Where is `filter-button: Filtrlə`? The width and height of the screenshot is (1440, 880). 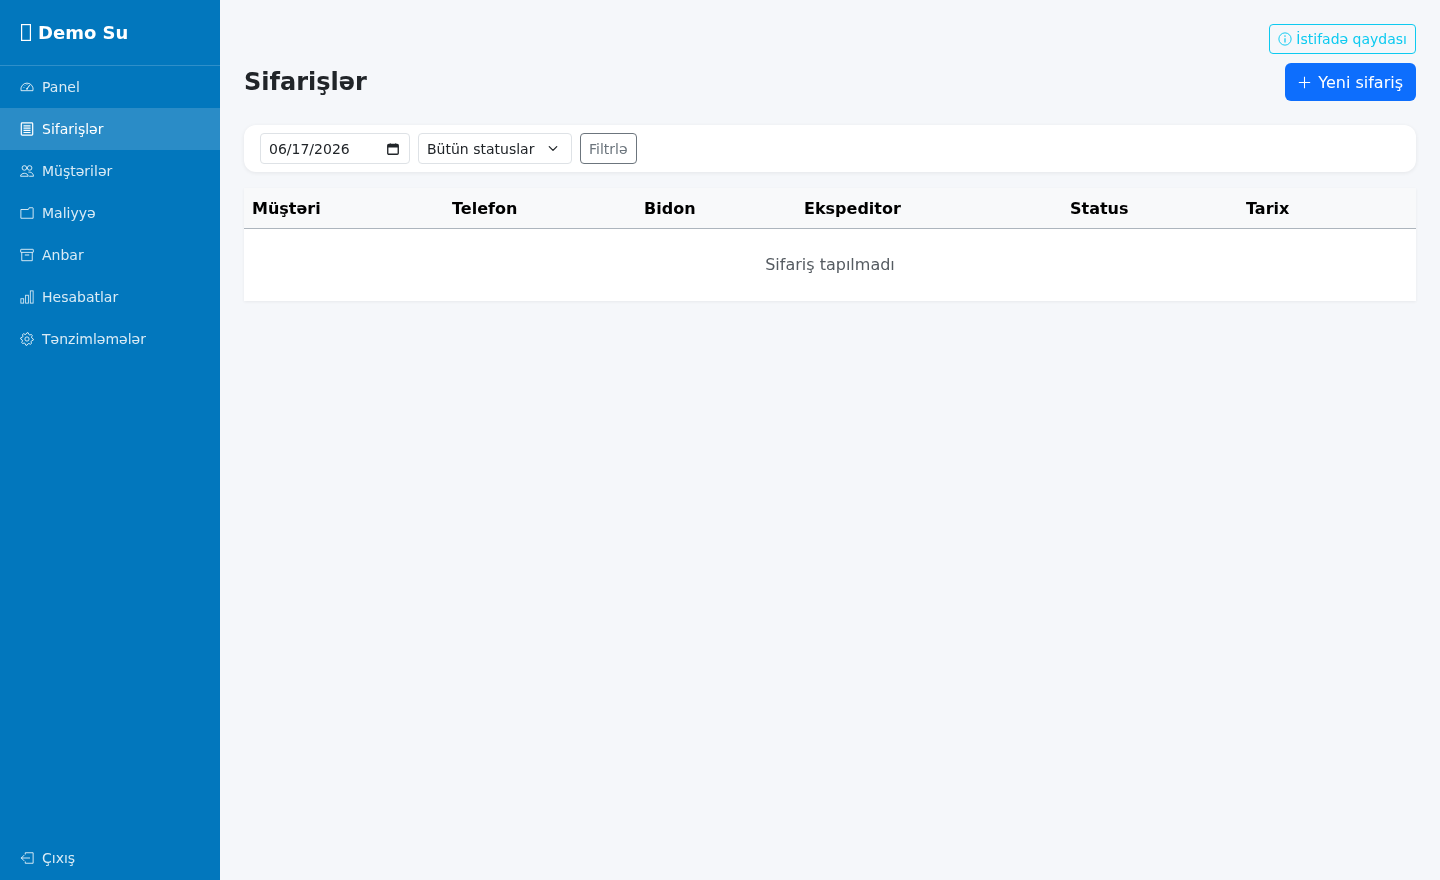 filter-button: Filtrlə is located at coordinates (608, 148).